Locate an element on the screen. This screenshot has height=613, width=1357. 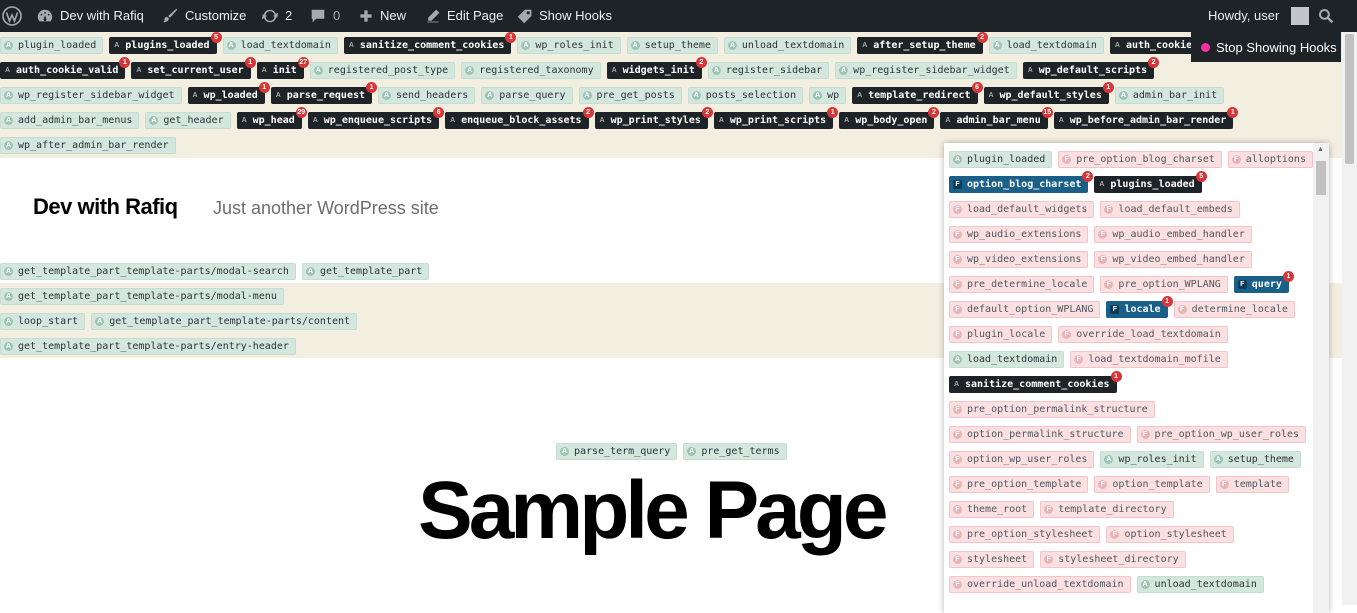
hook-chip: Awp_print_scripts 1 is located at coordinates (776, 118).